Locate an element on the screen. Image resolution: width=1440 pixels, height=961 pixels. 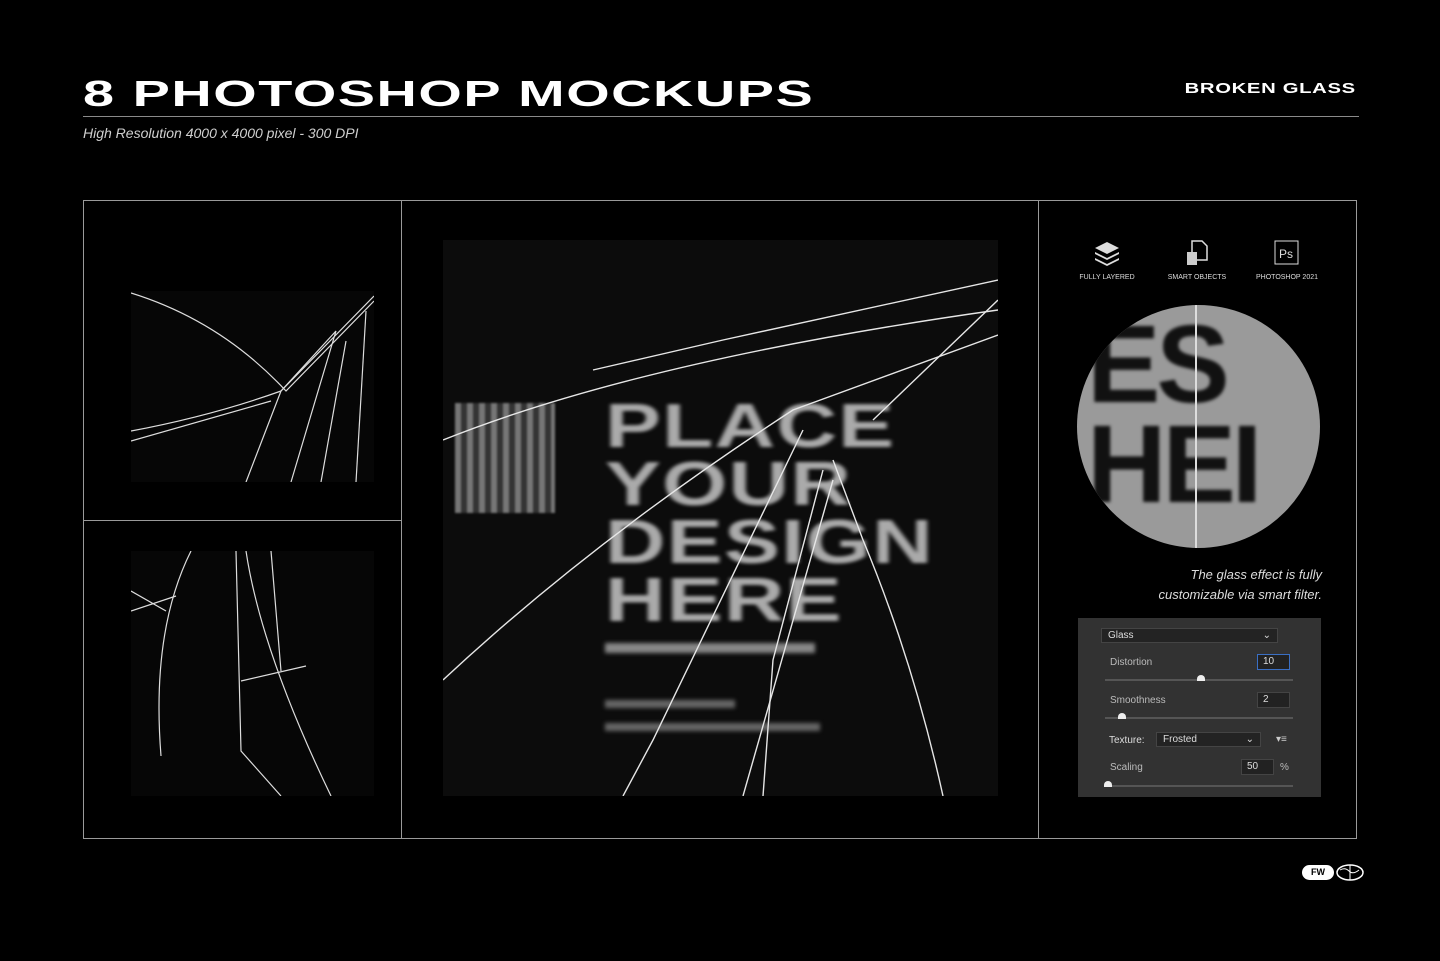
distortion-label: Distortion is located at coordinates (1131, 662).